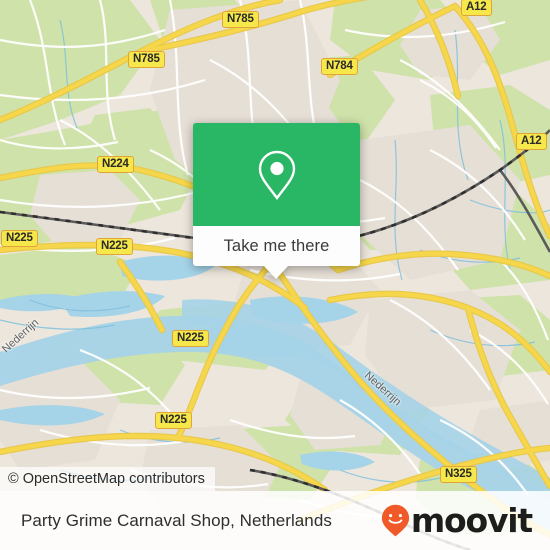  I want to click on popup-icon-panel, so click(276, 174).